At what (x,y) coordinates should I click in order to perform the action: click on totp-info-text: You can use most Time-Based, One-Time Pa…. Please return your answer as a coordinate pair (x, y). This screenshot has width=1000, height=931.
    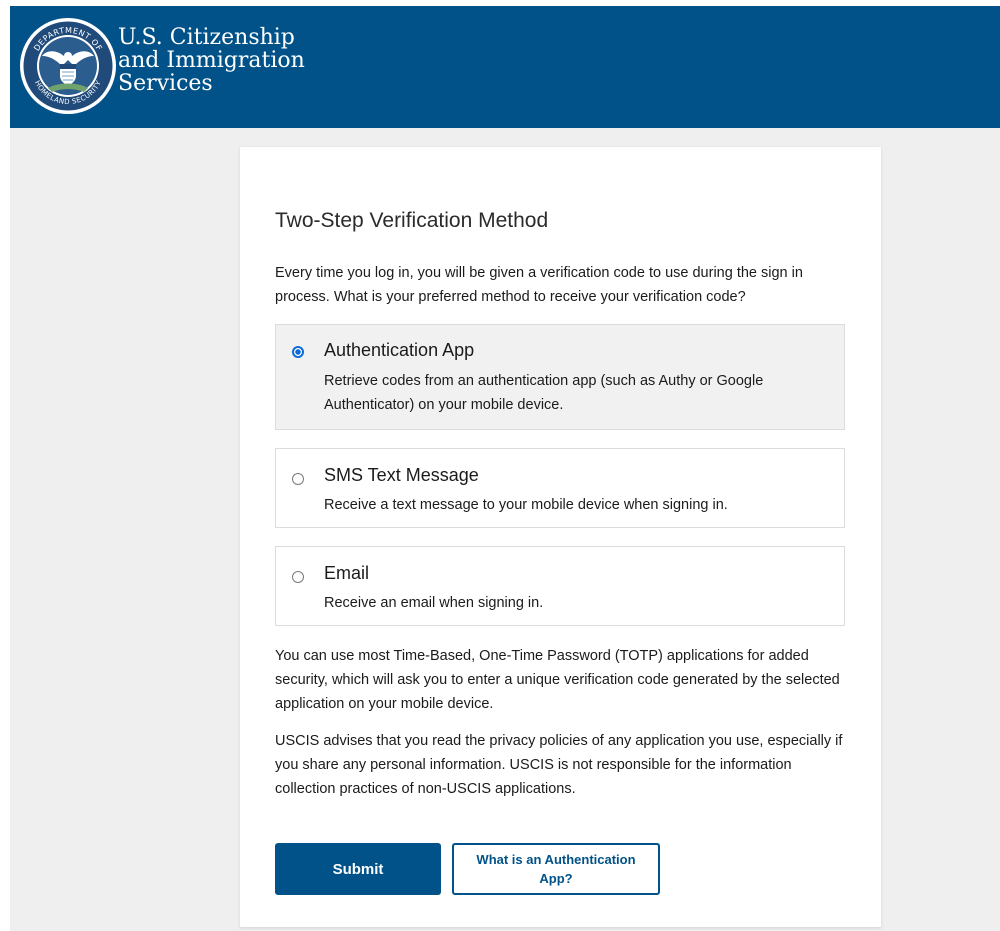
    Looking at the image, I should click on (557, 680).